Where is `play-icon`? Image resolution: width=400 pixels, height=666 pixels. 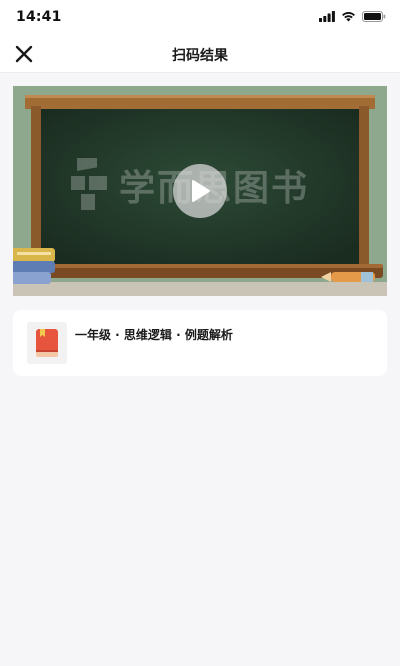 play-icon is located at coordinates (201, 191).